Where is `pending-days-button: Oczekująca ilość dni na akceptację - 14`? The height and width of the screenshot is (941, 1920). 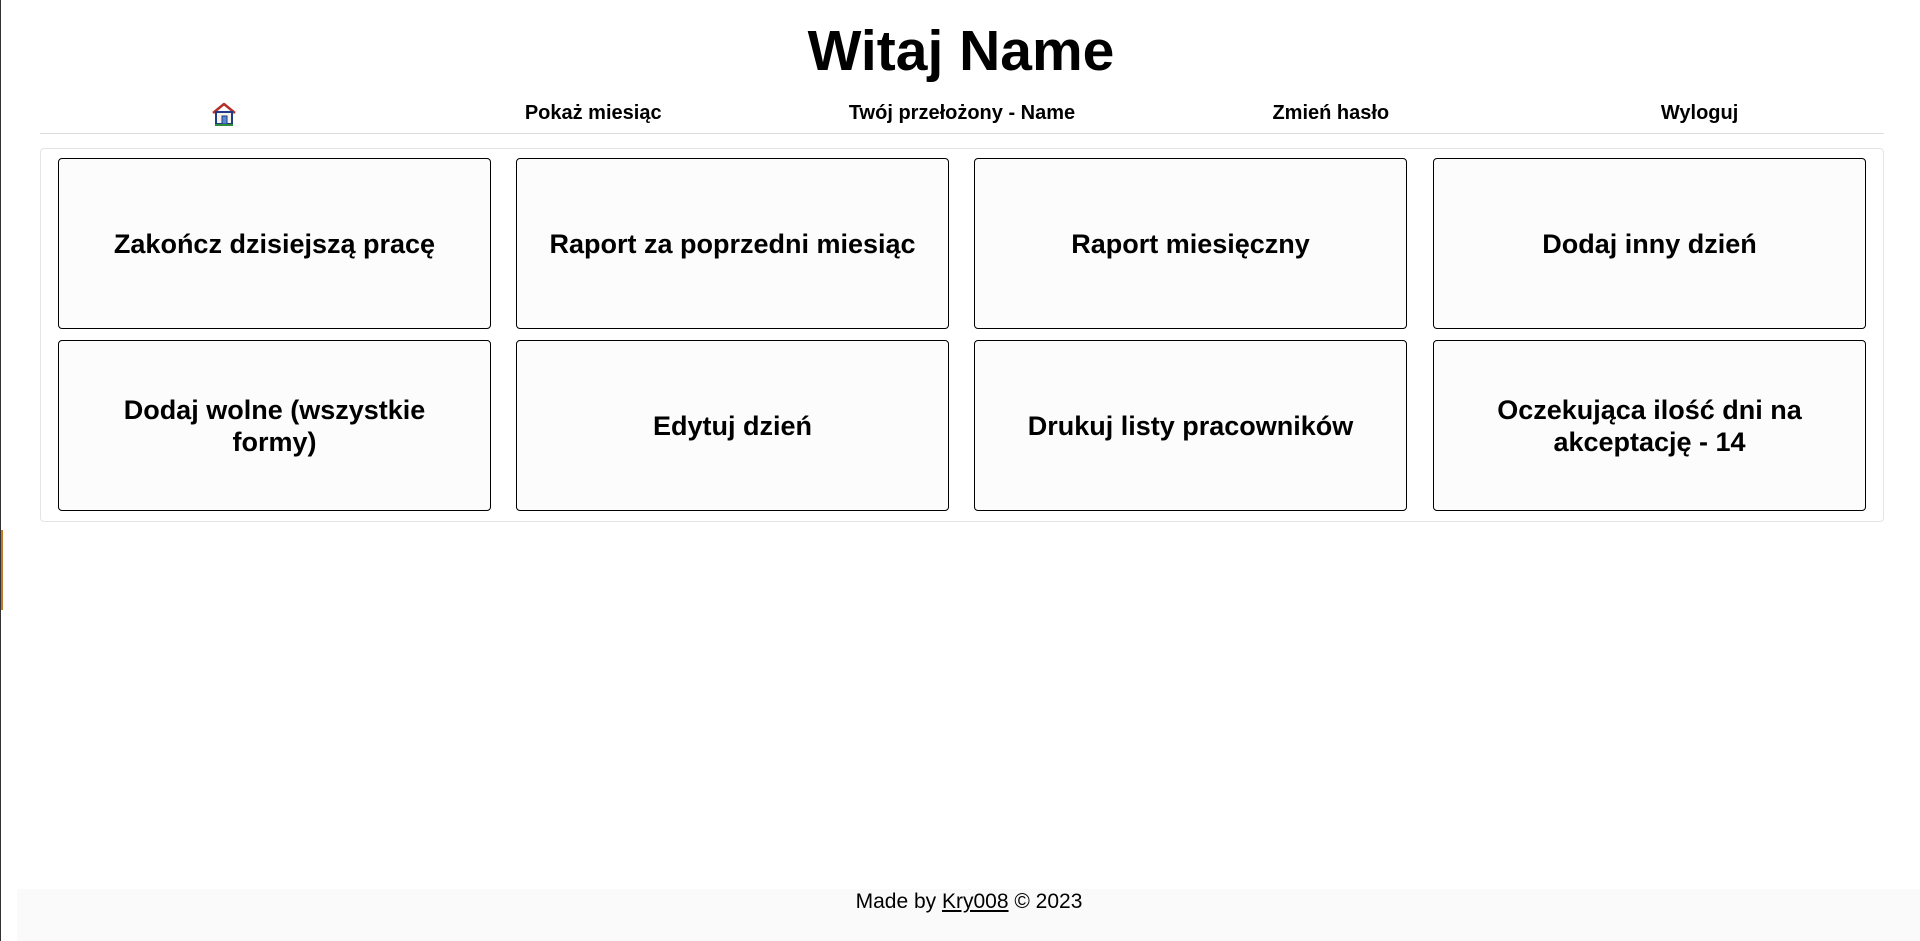
pending-days-button: Oczekująca ilość dni na akceptację - 14 is located at coordinates (1649, 425).